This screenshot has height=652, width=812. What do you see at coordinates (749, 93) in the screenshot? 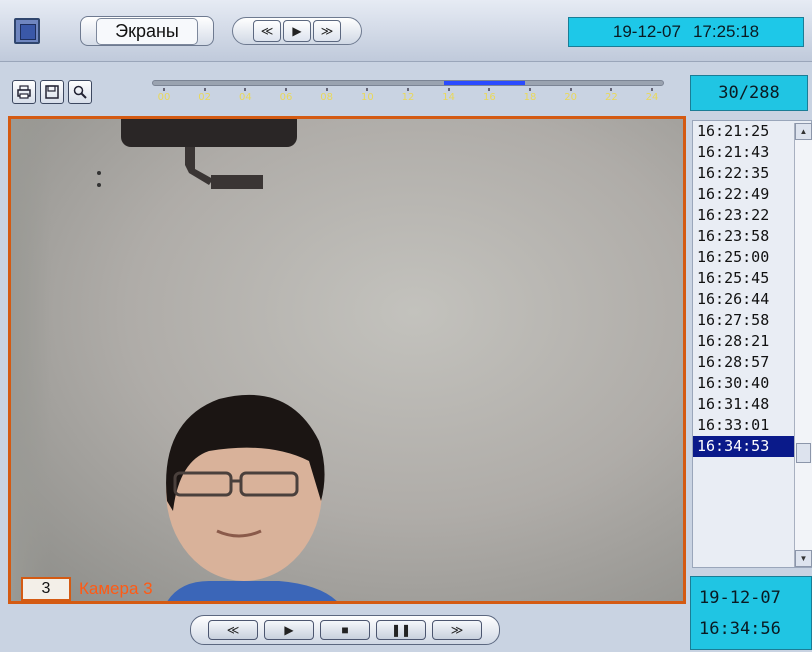
I see `record-counter: 30/288` at bounding box center [749, 93].